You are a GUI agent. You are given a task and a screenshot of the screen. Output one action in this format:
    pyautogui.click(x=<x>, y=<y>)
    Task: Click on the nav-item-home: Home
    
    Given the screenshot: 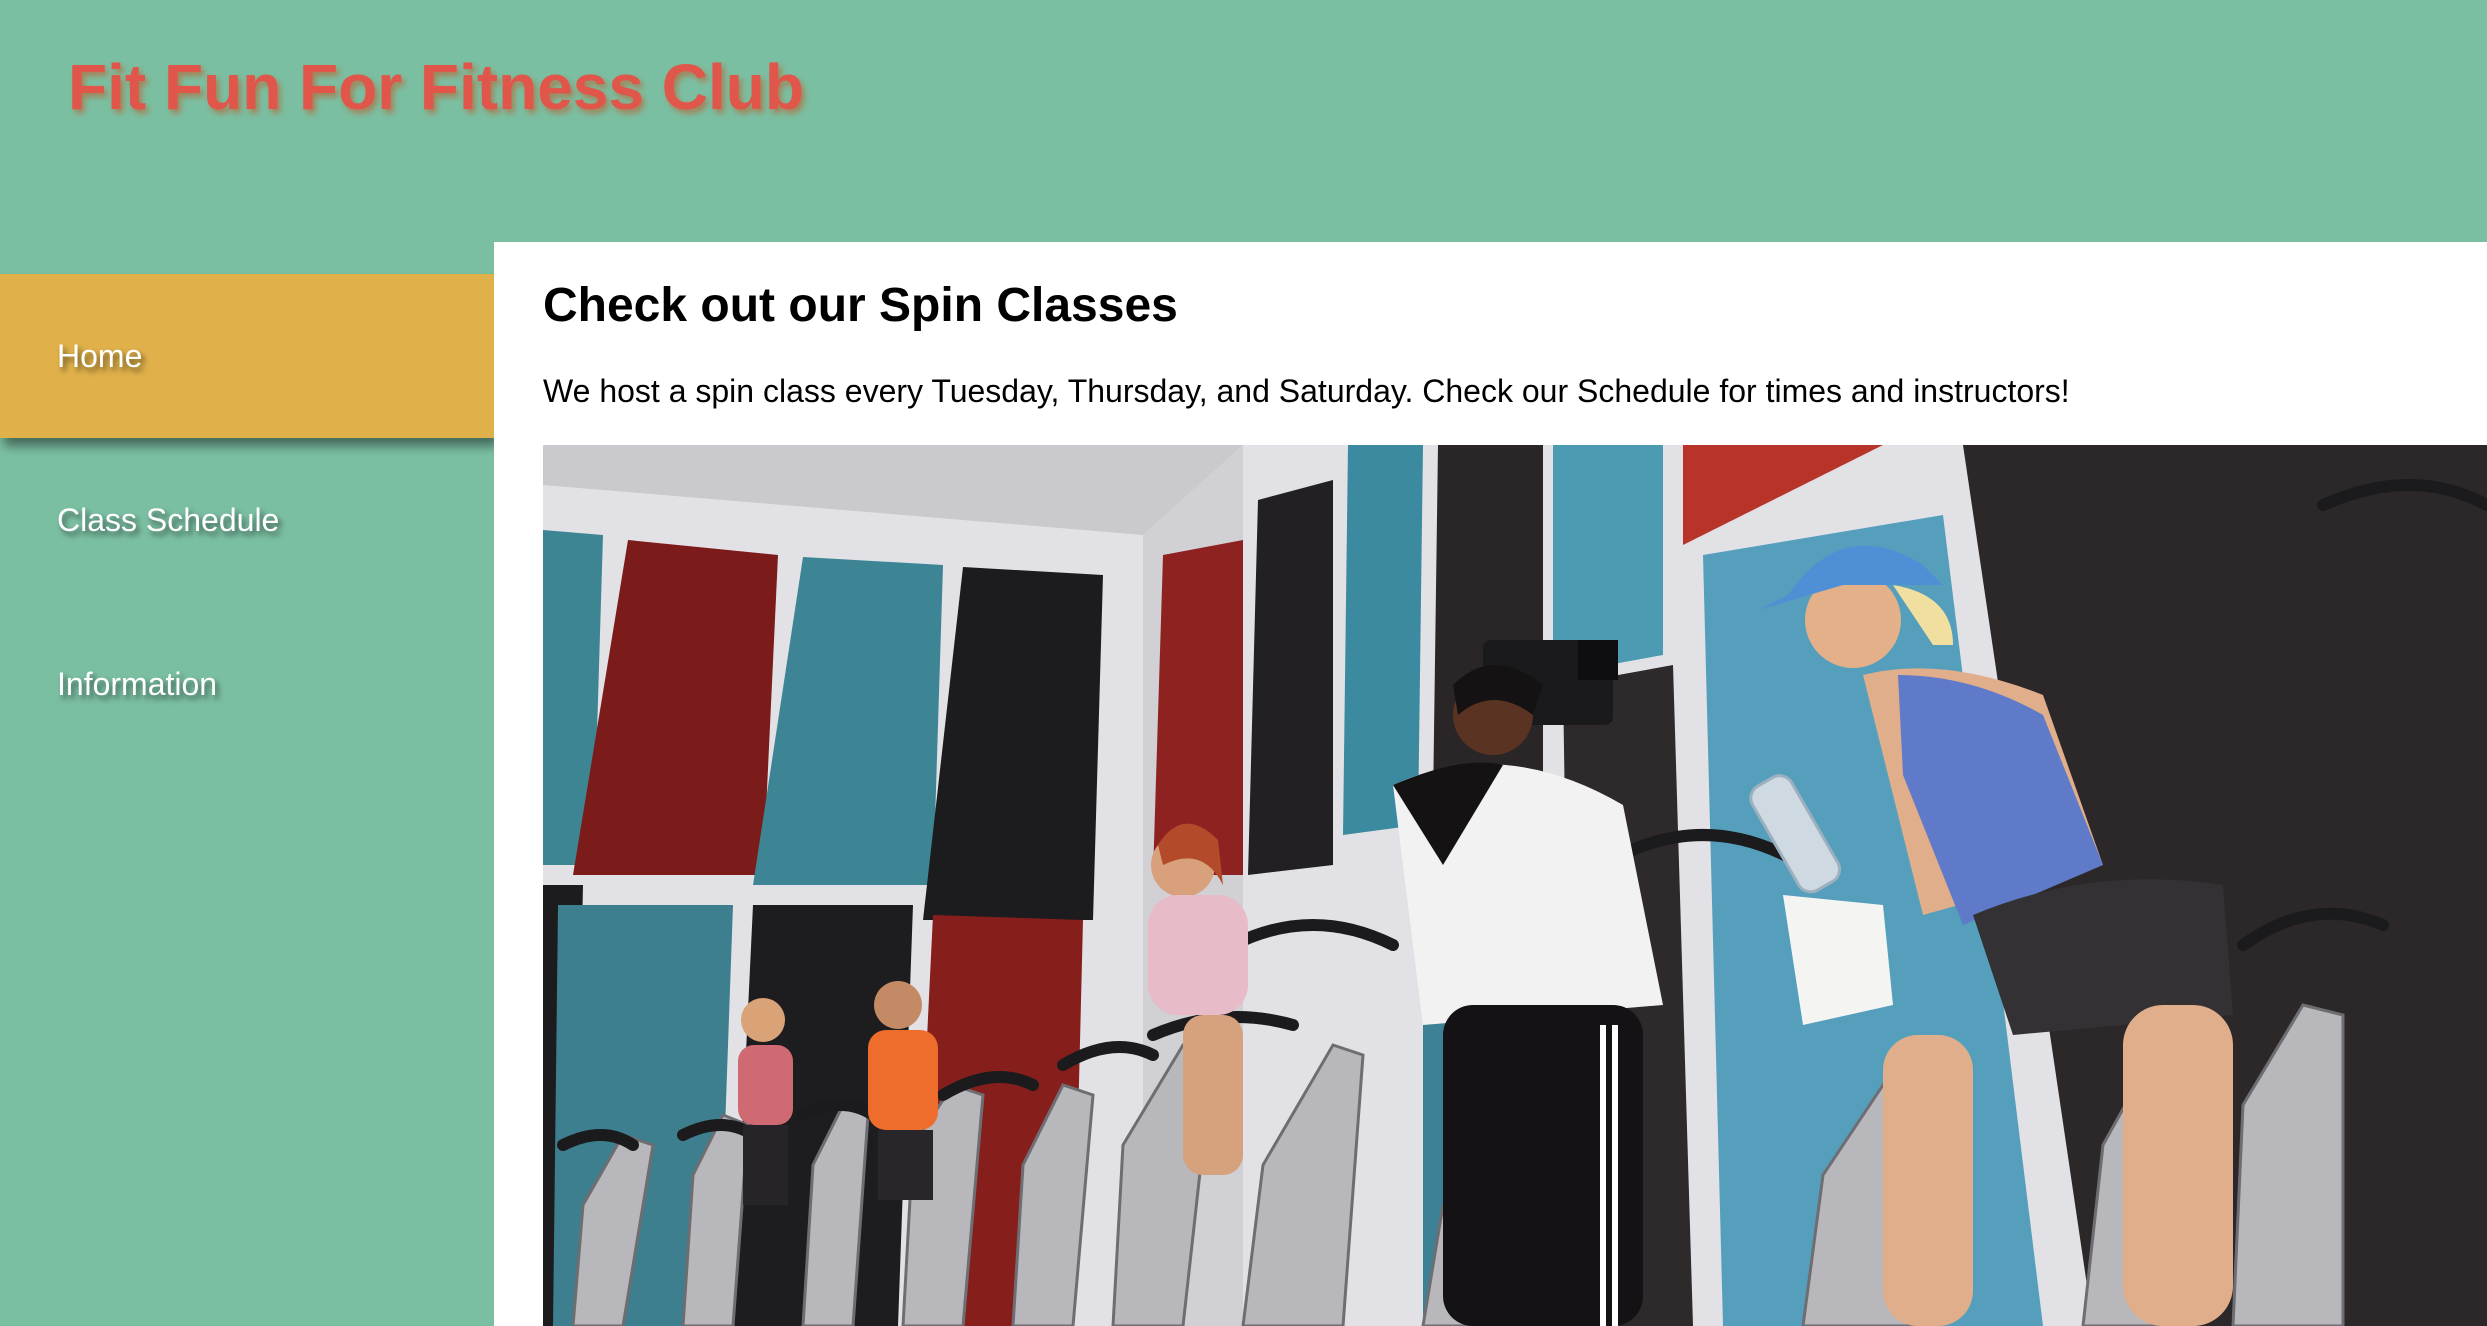 What is the action you would take?
    pyautogui.click(x=247, y=356)
    